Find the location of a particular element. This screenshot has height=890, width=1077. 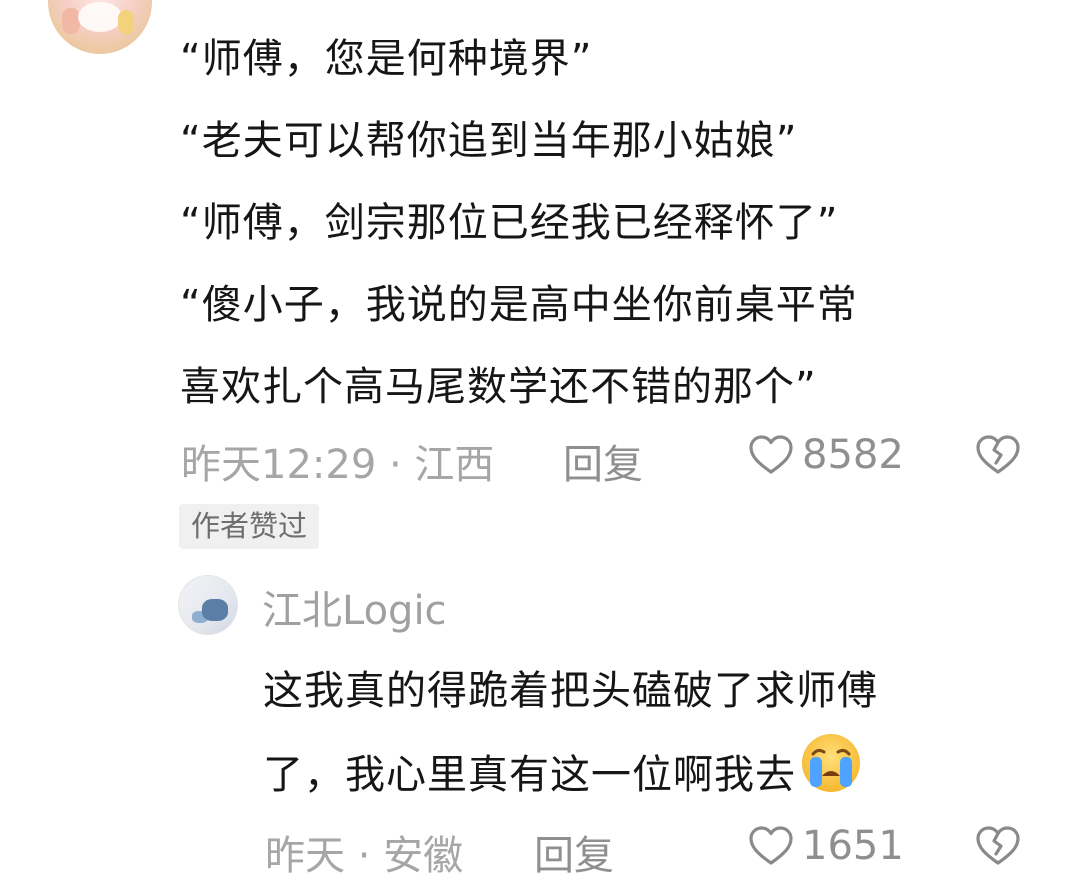

avatar is located at coordinates (100, 27).